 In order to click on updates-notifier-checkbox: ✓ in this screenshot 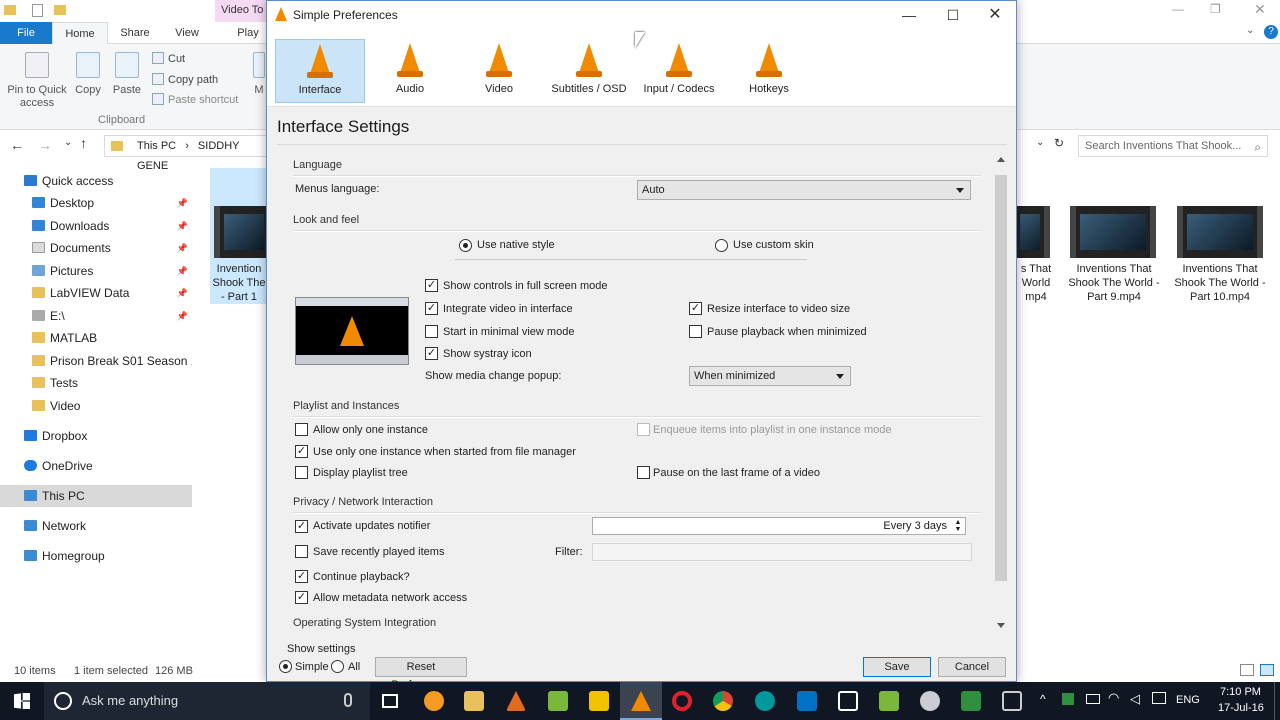, I will do `click(301, 526)`.